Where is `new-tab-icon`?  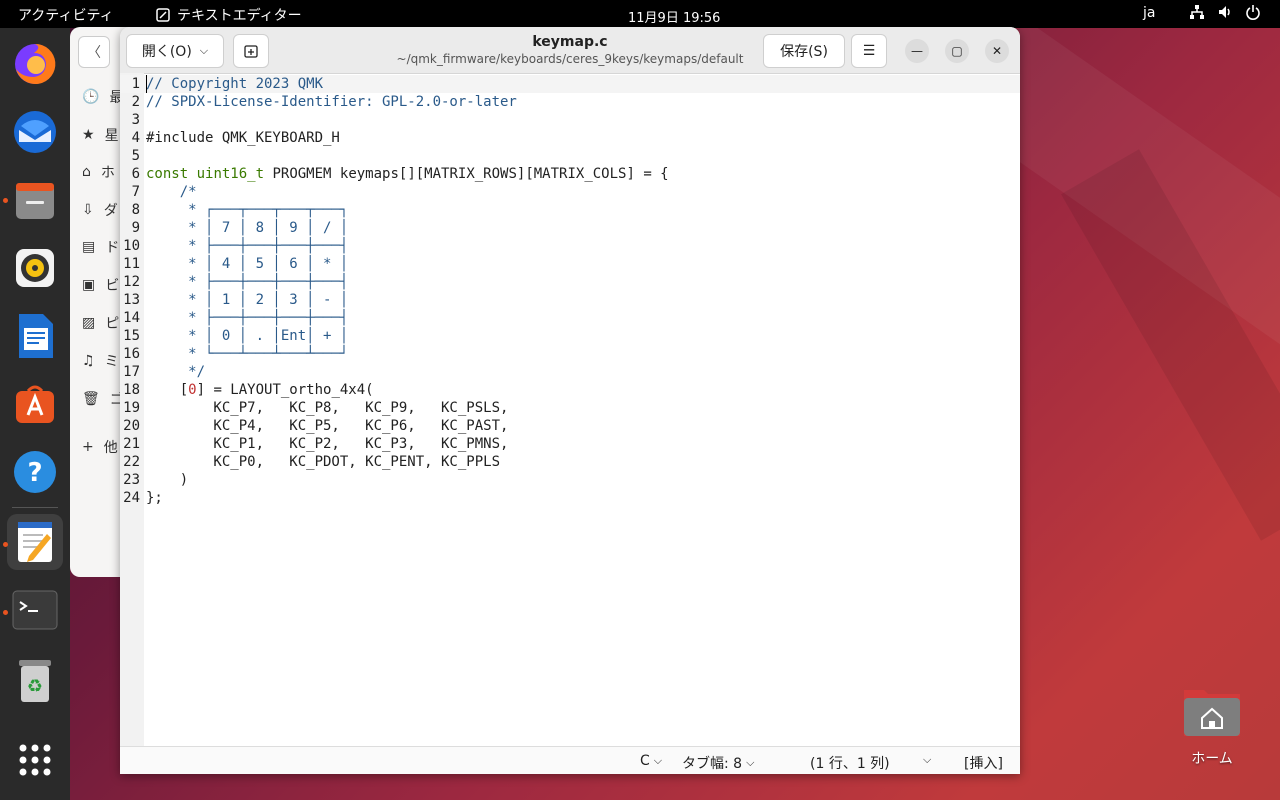 new-tab-icon is located at coordinates (251, 51).